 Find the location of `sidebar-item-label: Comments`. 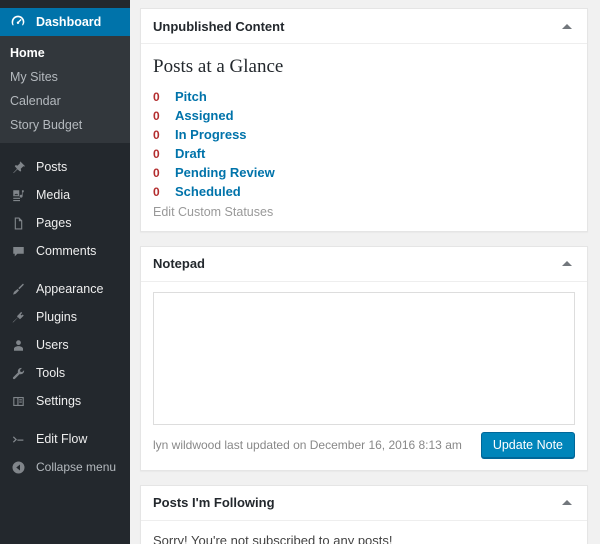

sidebar-item-label: Comments is located at coordinates (66, 250).